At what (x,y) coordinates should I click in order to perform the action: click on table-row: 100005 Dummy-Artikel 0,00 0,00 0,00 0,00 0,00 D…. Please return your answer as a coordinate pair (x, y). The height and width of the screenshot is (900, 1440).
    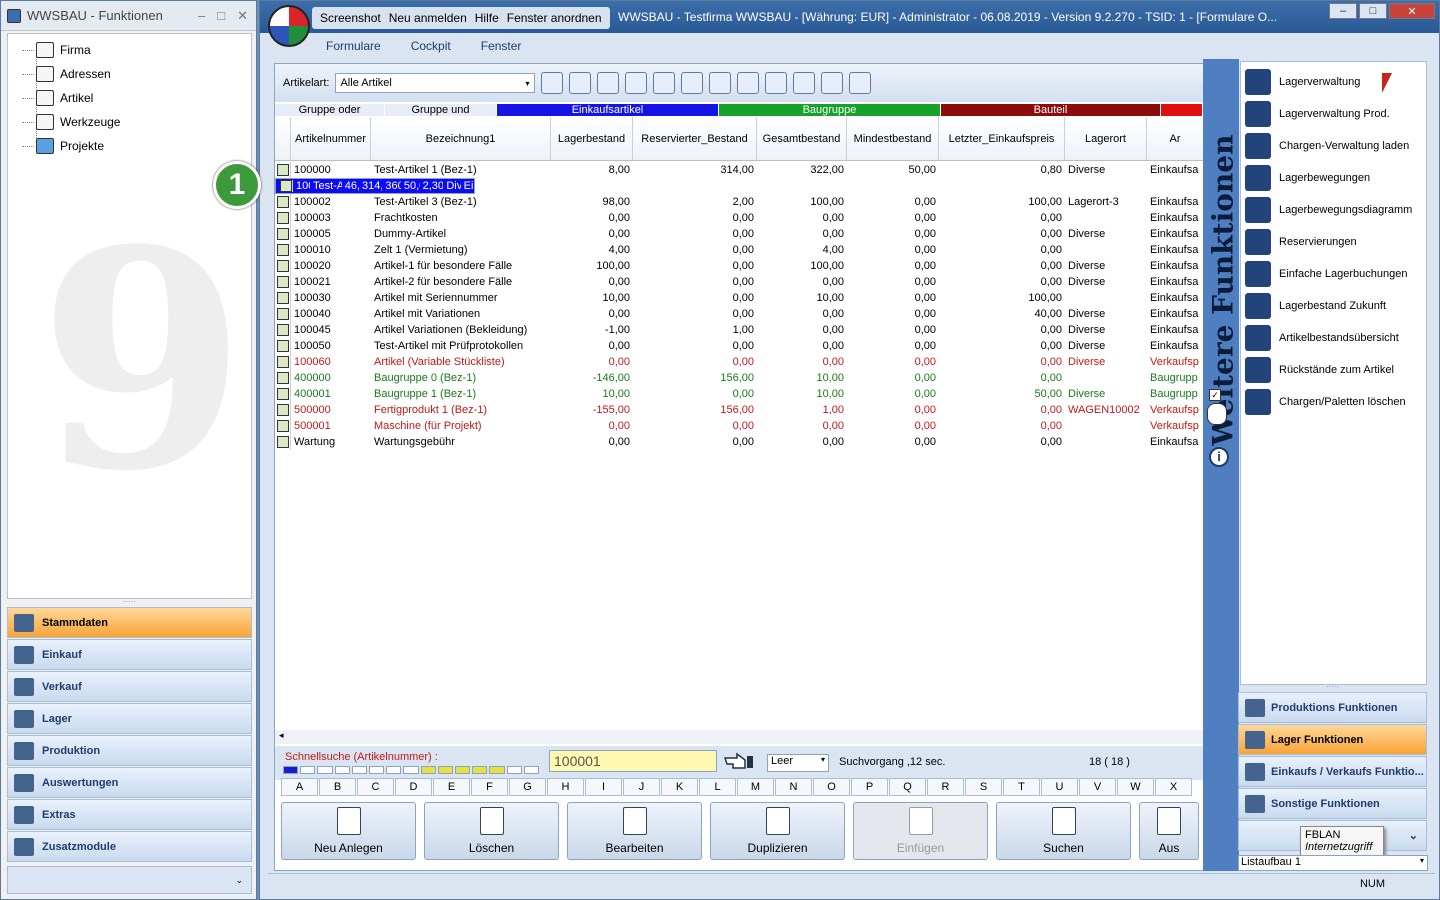
    Looking at the image, I should click on (739, 234).